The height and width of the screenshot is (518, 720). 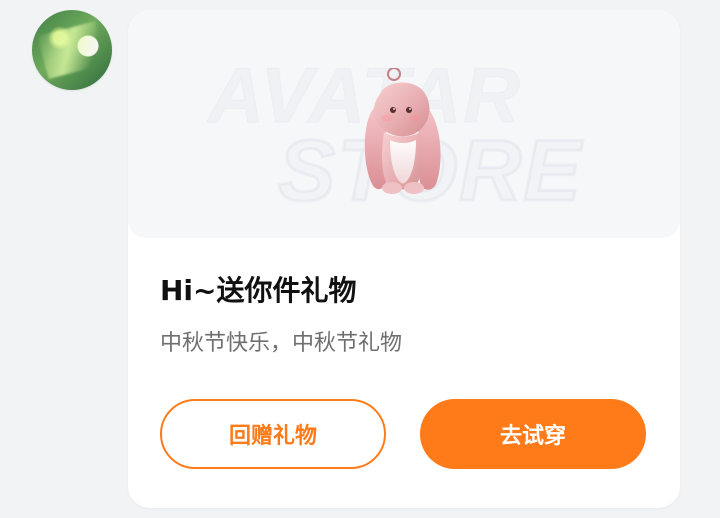 I want to click on return-gift-button: 回赠礼物, so click(x=273, y=434).